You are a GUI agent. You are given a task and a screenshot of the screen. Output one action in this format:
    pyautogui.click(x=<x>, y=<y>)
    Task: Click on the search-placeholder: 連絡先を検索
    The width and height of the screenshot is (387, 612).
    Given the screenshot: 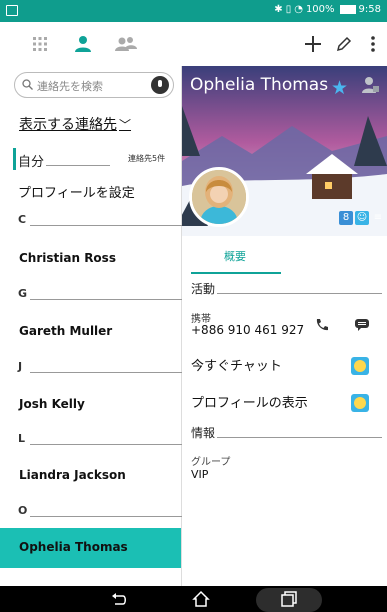 What is the action you would take?
    pyautogui.click(x=70, y=86)
    